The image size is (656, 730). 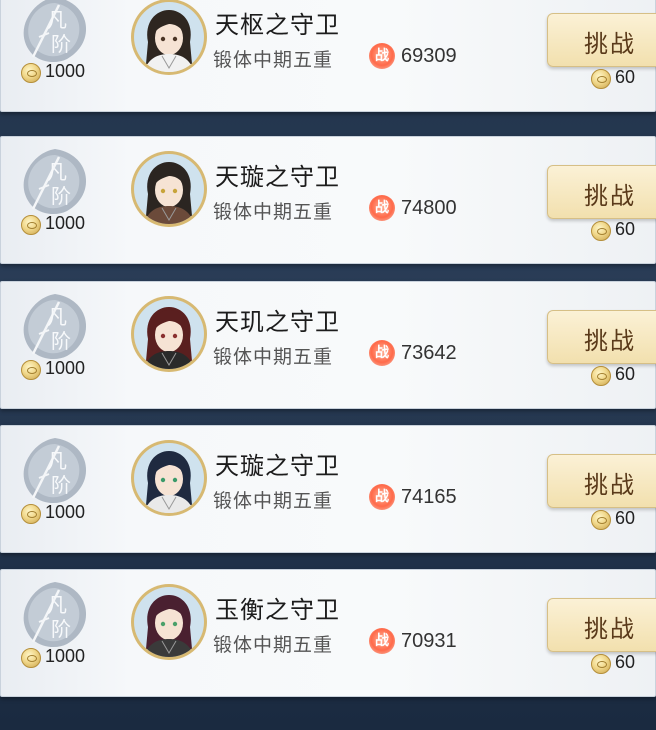 What do you see at coordinates (429, 208) in the screenshot?
I see `combat-power-value: 74800` at bounding box center [429, 208].